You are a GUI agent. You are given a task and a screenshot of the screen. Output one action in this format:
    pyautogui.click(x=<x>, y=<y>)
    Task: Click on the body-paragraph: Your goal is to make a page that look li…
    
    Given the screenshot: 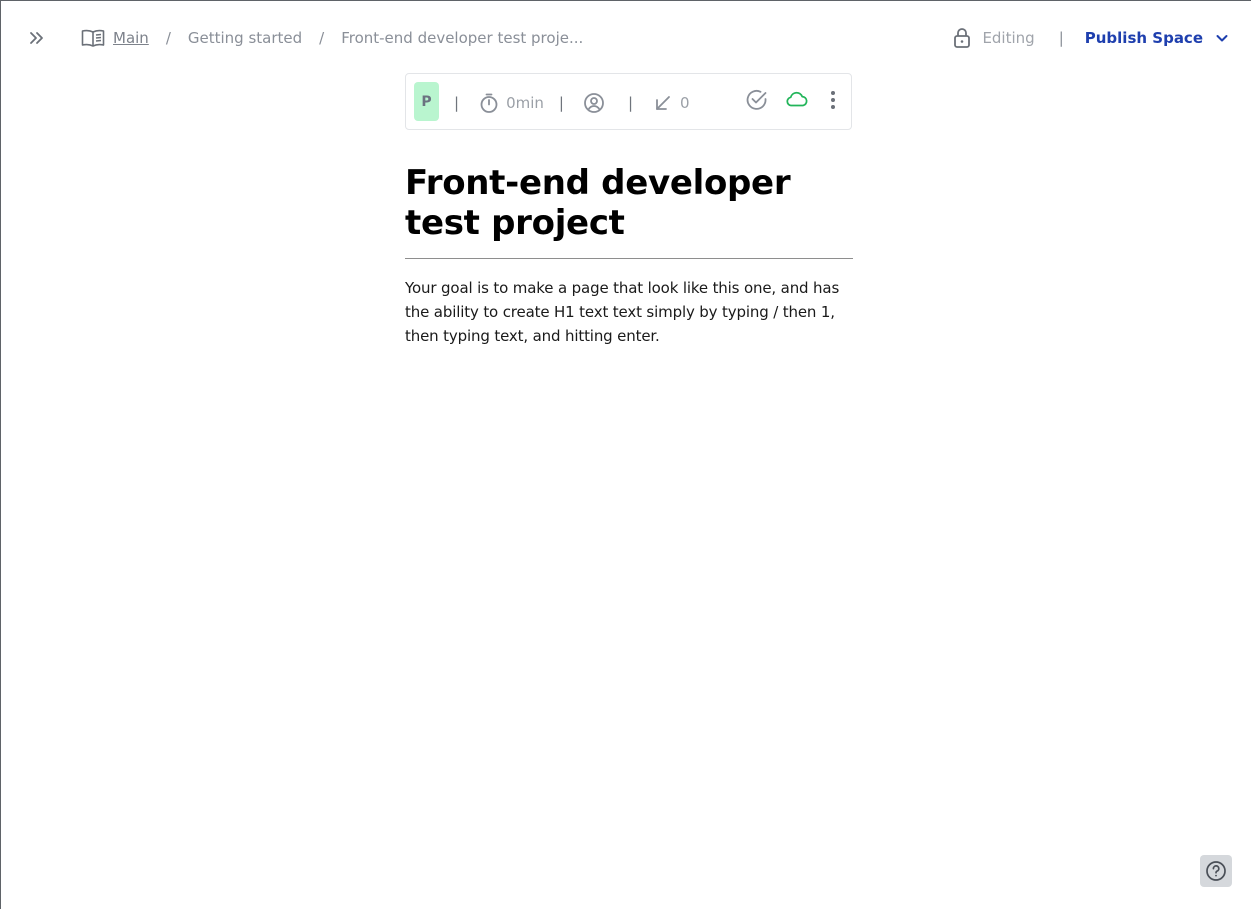 What is the action you would take?
    pyautogui.click(x=629, y=312)
    